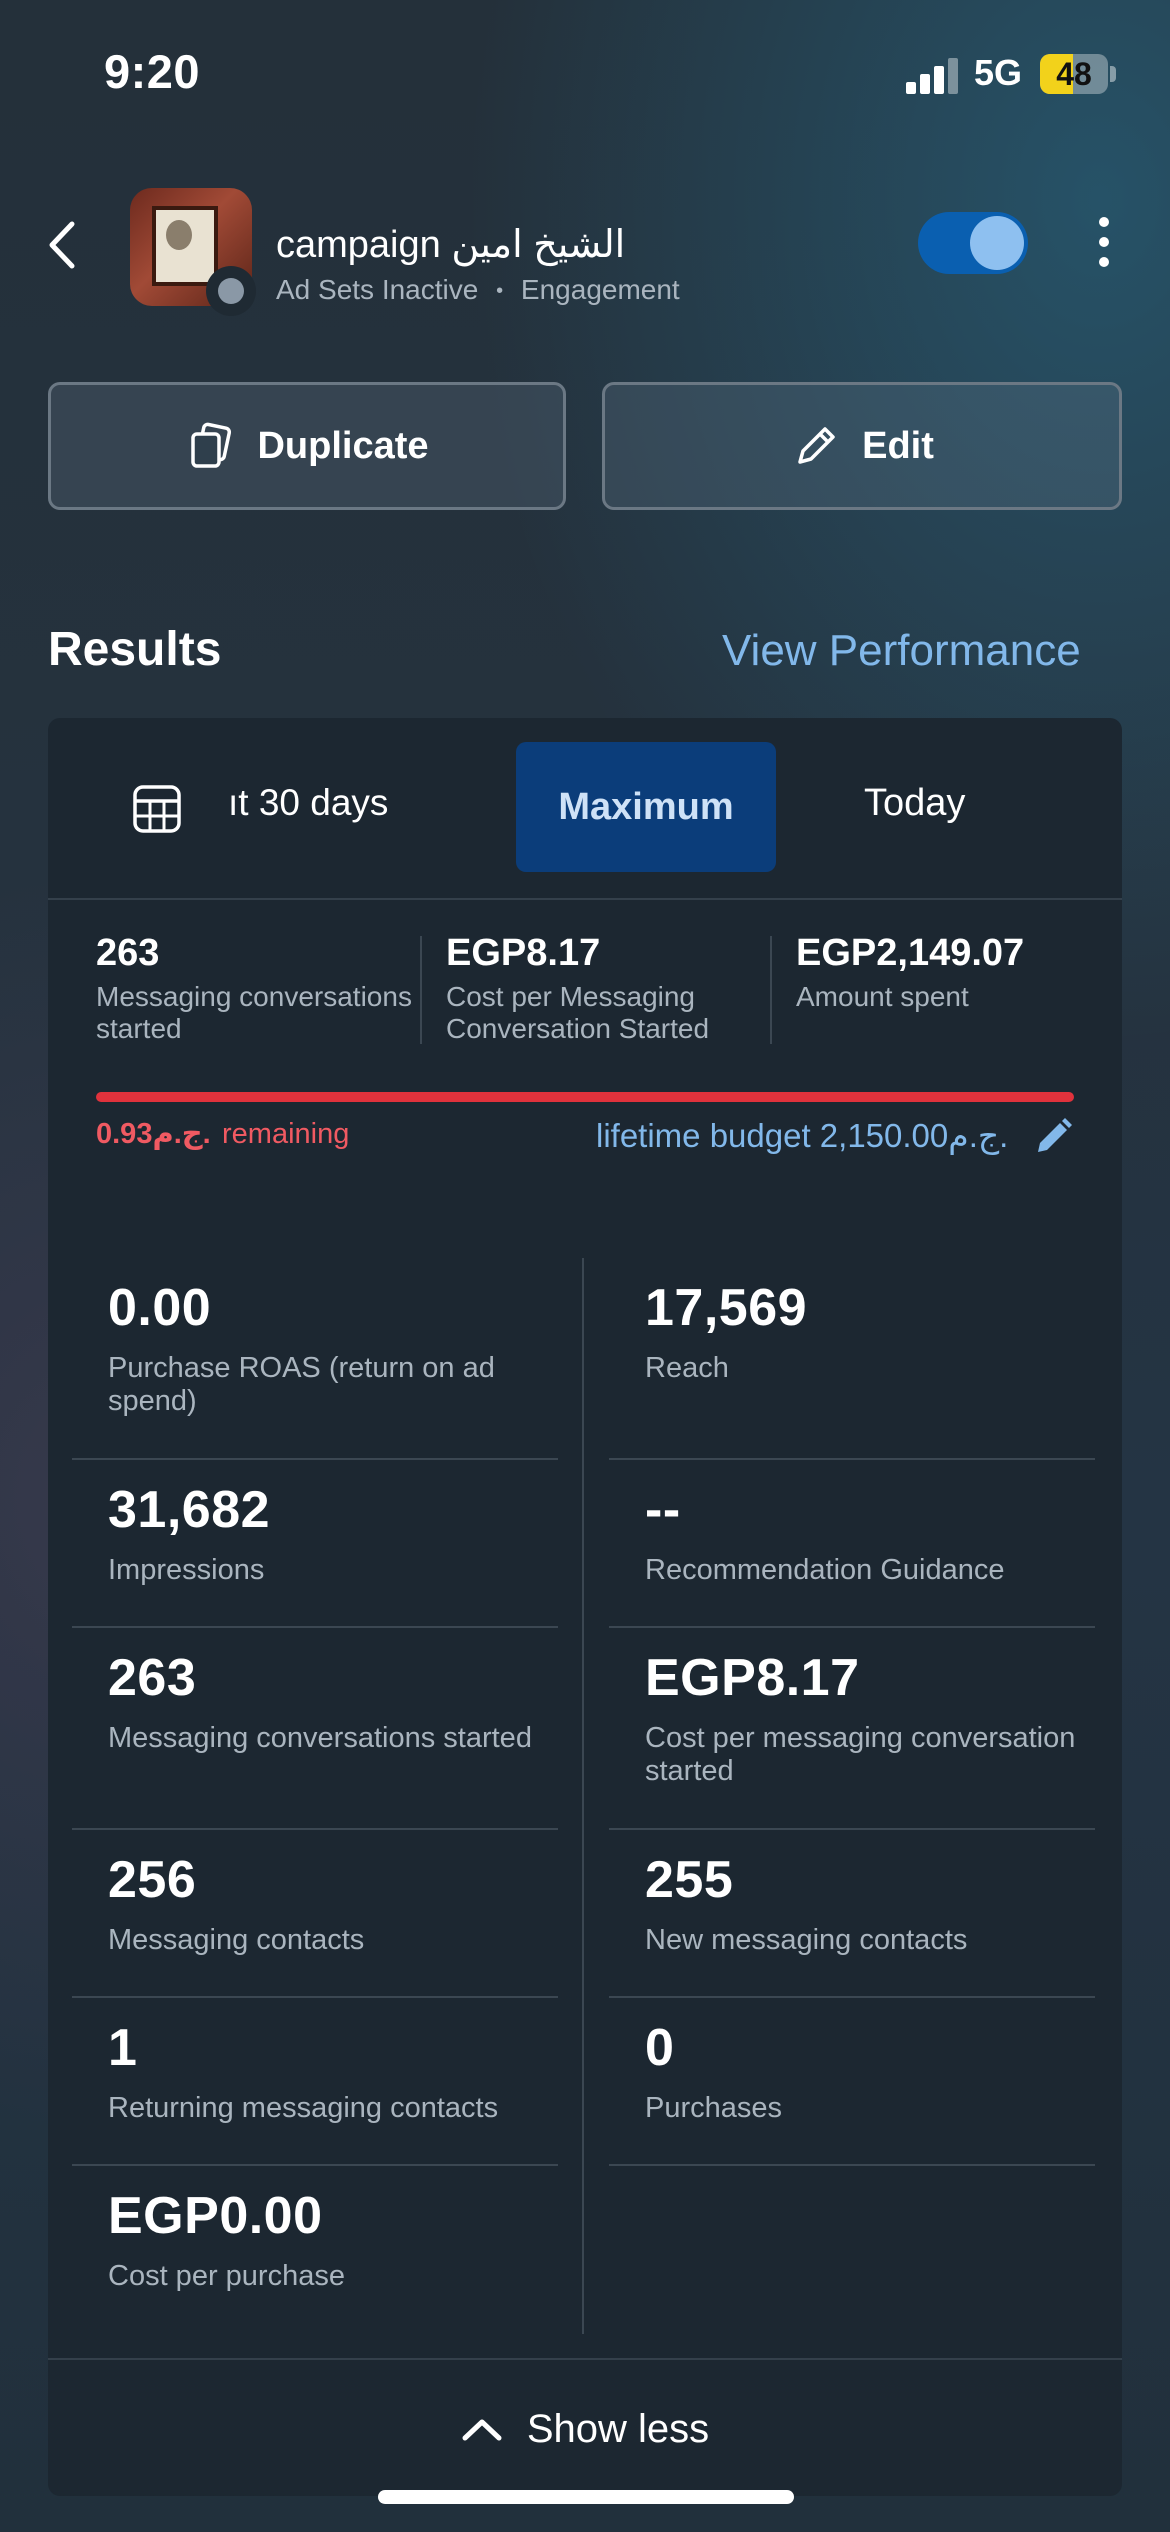  I want to click on summary-conversations: 263 Messaging conversations started, so click(256, 988).